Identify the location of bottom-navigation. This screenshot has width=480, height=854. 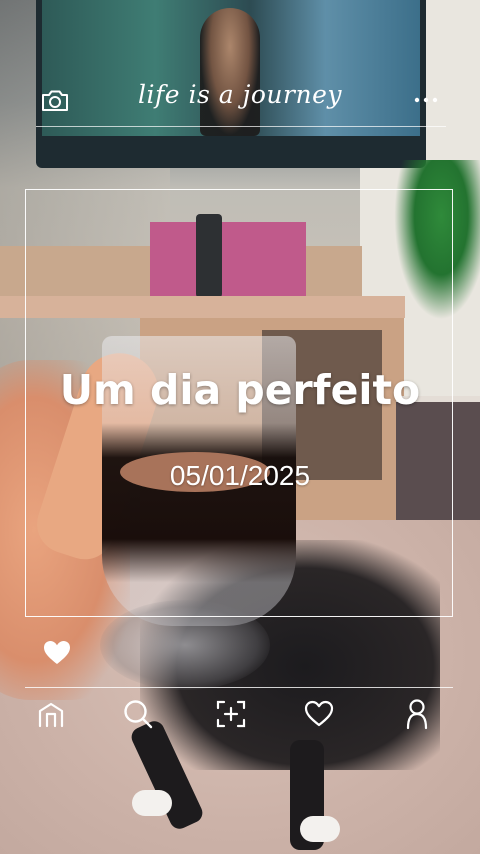
(240, 716).